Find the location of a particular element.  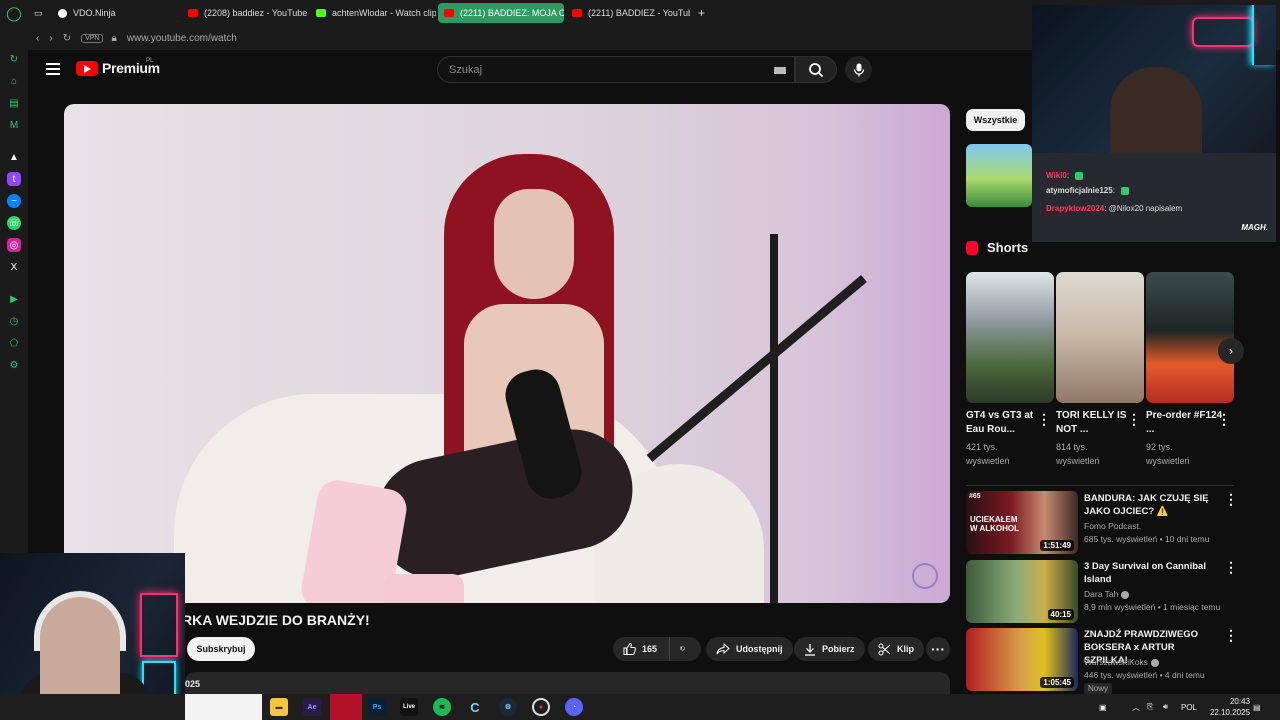

taskbar-search-box is located at coordinates (223, 707).